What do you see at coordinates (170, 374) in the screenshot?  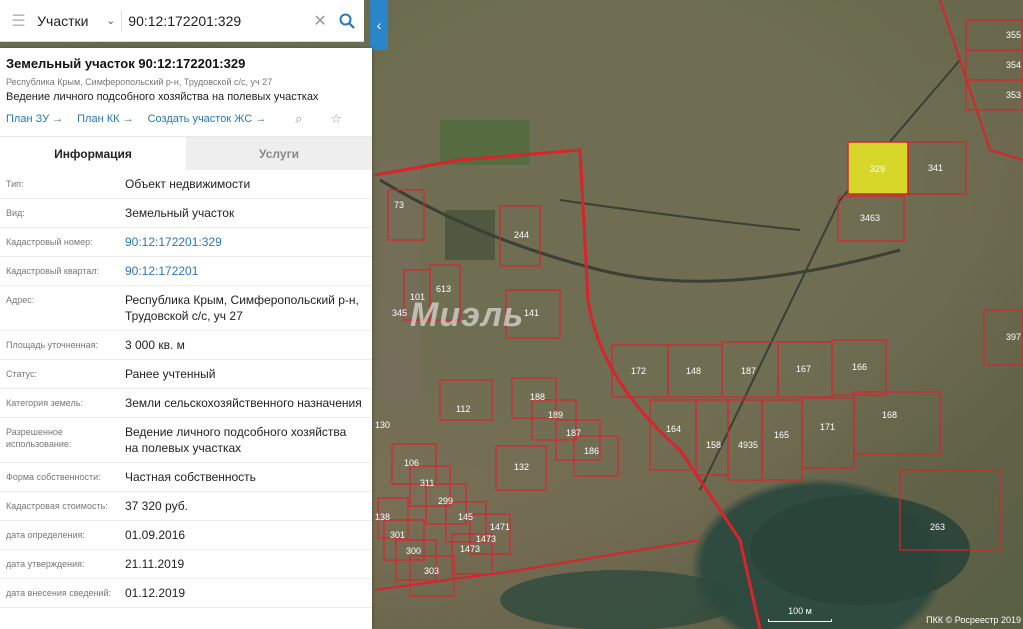 I see `row-value: Ранее учтенный` at bounding box center [170, 374].